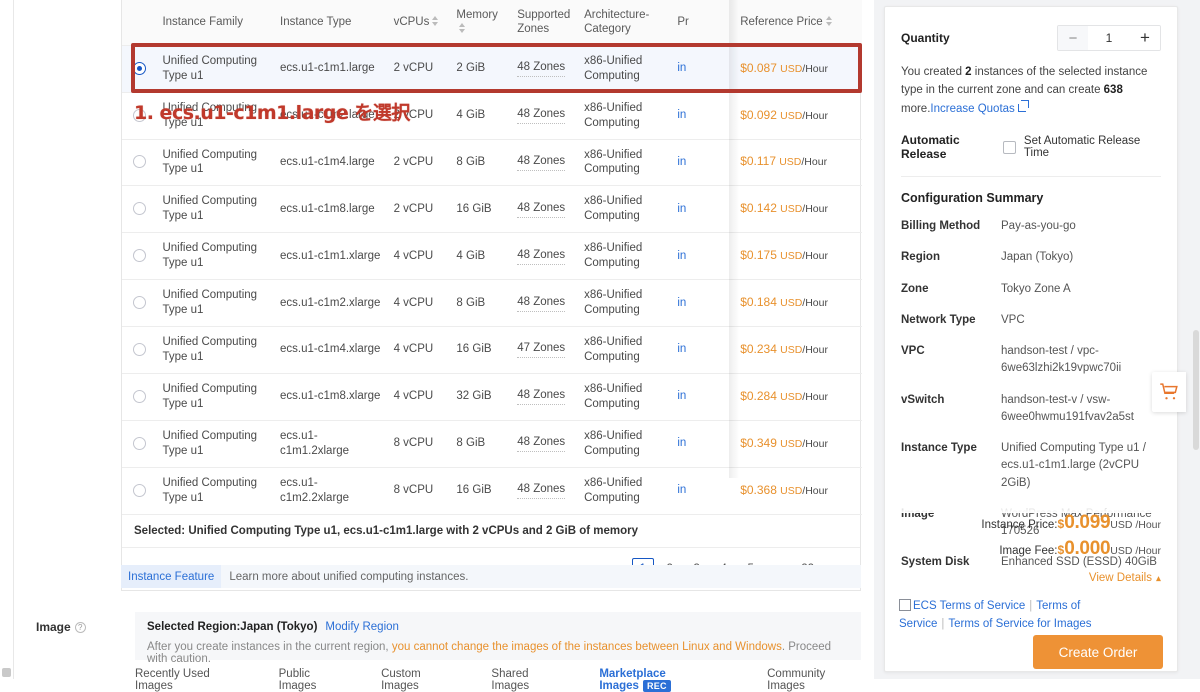 The image size is (1200, 692). What do you see at coordinates (666, 680) in the screenshot?
I see `image-tab-4: Marketplace Images REC` at bounding box center [666, 680].